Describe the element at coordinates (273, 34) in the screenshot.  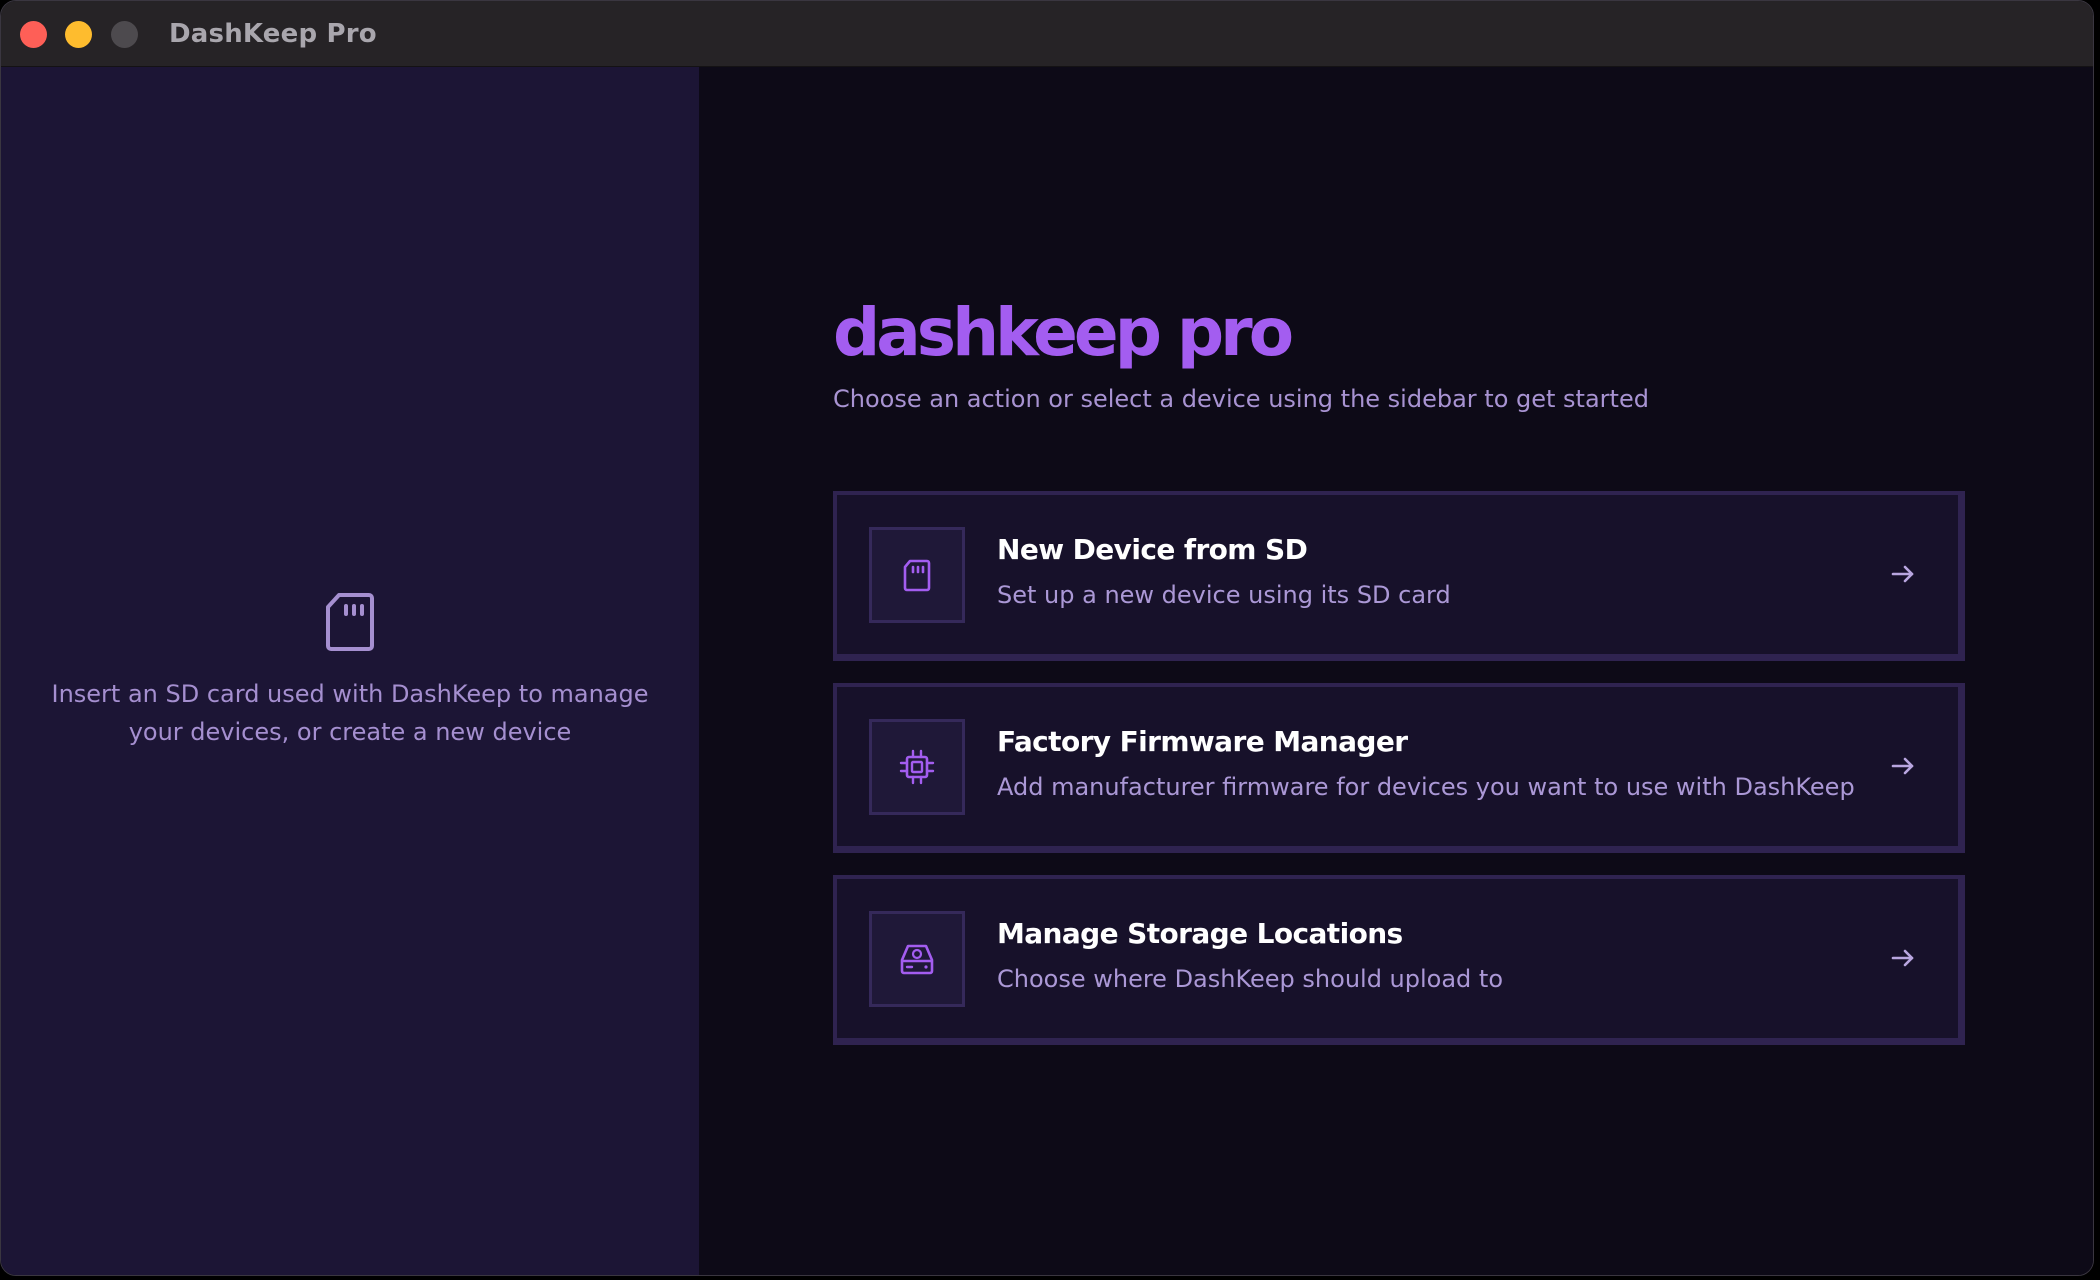
I see `window-title: DashKeep Pro` at that location.